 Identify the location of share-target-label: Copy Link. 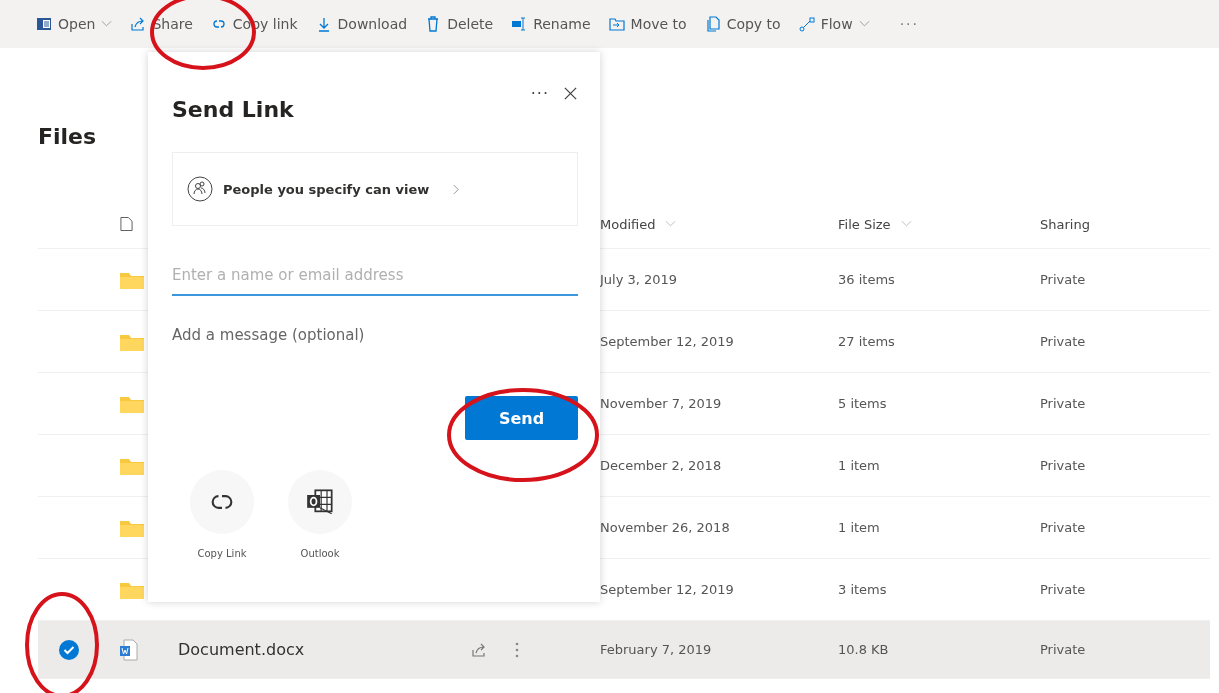
(222, 553).